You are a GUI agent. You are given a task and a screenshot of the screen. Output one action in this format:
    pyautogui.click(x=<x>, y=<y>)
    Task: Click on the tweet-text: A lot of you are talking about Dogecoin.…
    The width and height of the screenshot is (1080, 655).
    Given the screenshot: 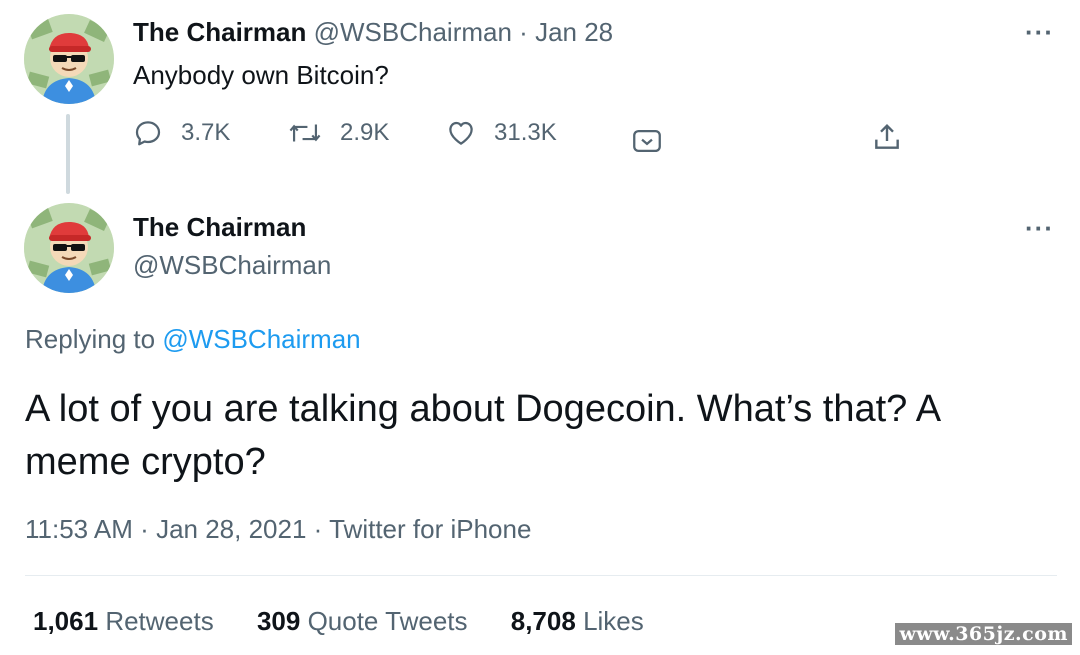 What is the action you would take?
    pyautogui.click(x=482, y=435)
    